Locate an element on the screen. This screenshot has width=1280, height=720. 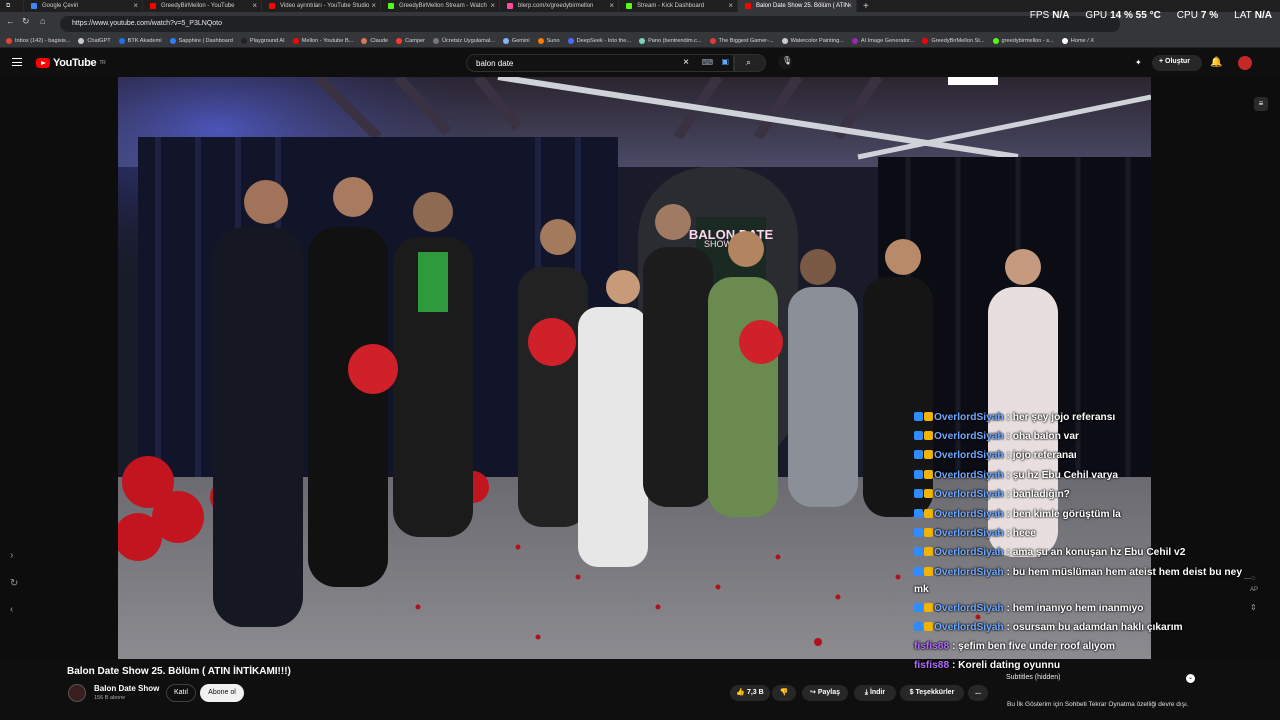
reload-icon: ↻ is located at coordinates (26, 21).